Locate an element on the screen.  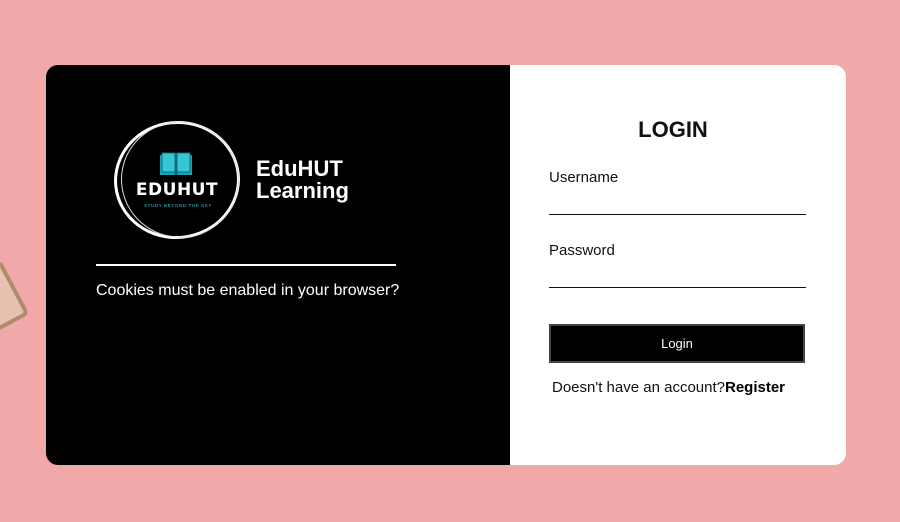
register-row: Doesn't have an account?Register is located at coordinates (668, 387).